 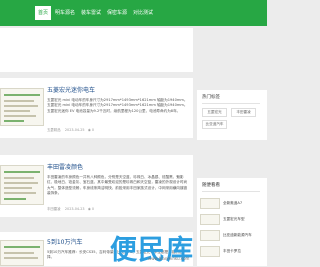 I want to click on nav-item-4: 对比测试, so click(x=143, y=13).